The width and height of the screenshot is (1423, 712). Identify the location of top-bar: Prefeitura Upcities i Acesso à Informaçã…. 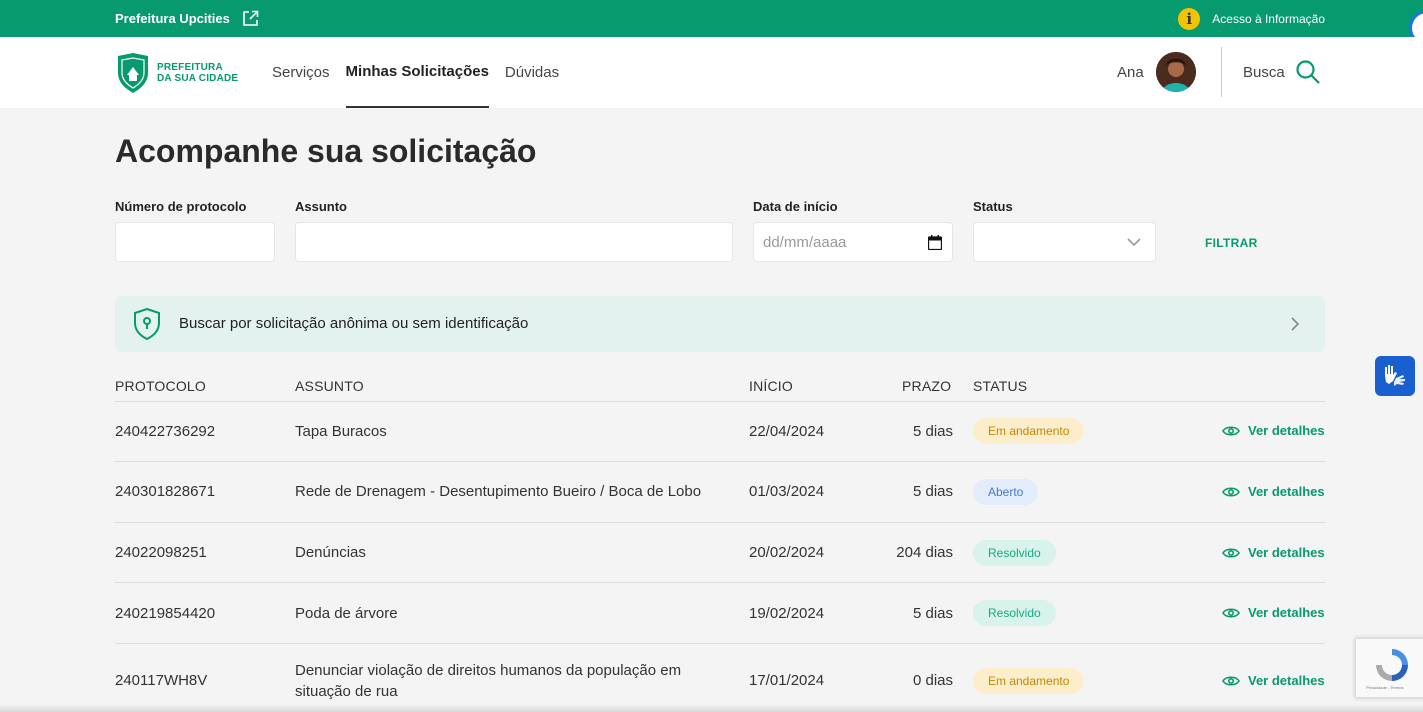
(711, 23).